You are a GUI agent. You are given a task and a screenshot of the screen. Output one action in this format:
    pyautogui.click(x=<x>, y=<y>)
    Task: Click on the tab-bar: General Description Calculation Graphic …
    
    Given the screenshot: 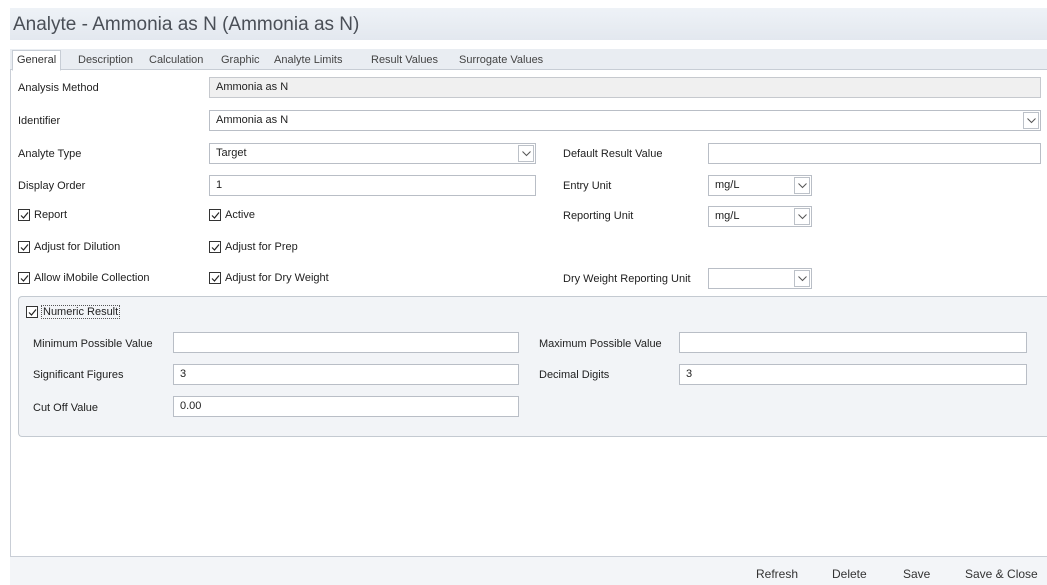 What is the action you would take?
    pyautogui.click(x=528, y=60)
    